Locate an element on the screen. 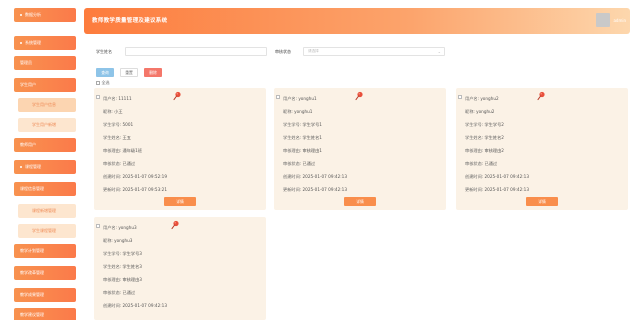  sidebar-item-reform: 教学改革管理 is located at coordinates (45, 273).